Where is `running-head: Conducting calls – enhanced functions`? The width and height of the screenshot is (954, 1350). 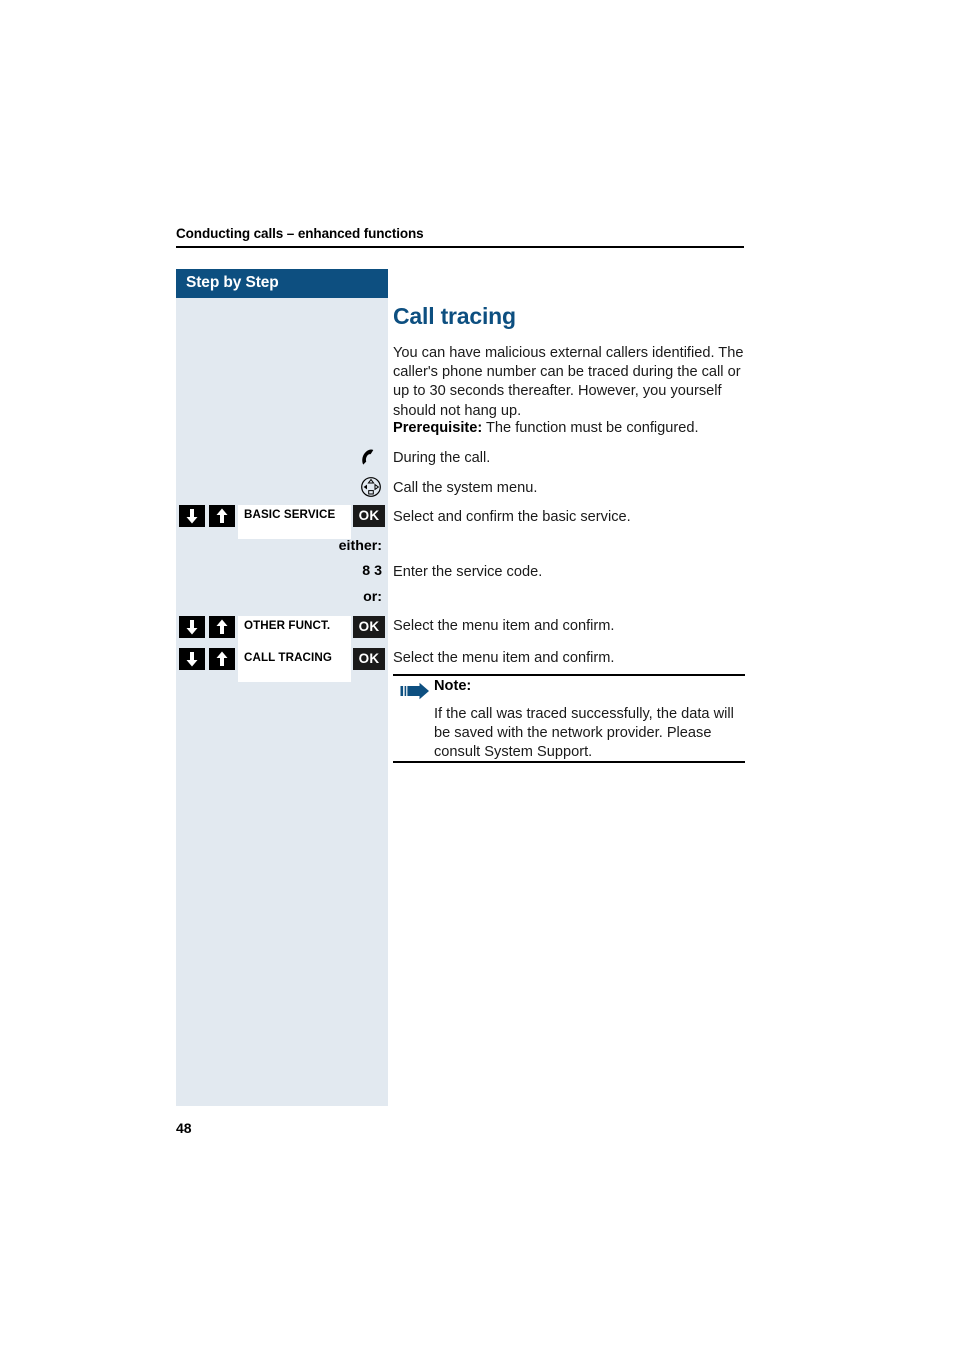
running-head: Conducting calls – enhanced functions is located at coordinates (460, 234).